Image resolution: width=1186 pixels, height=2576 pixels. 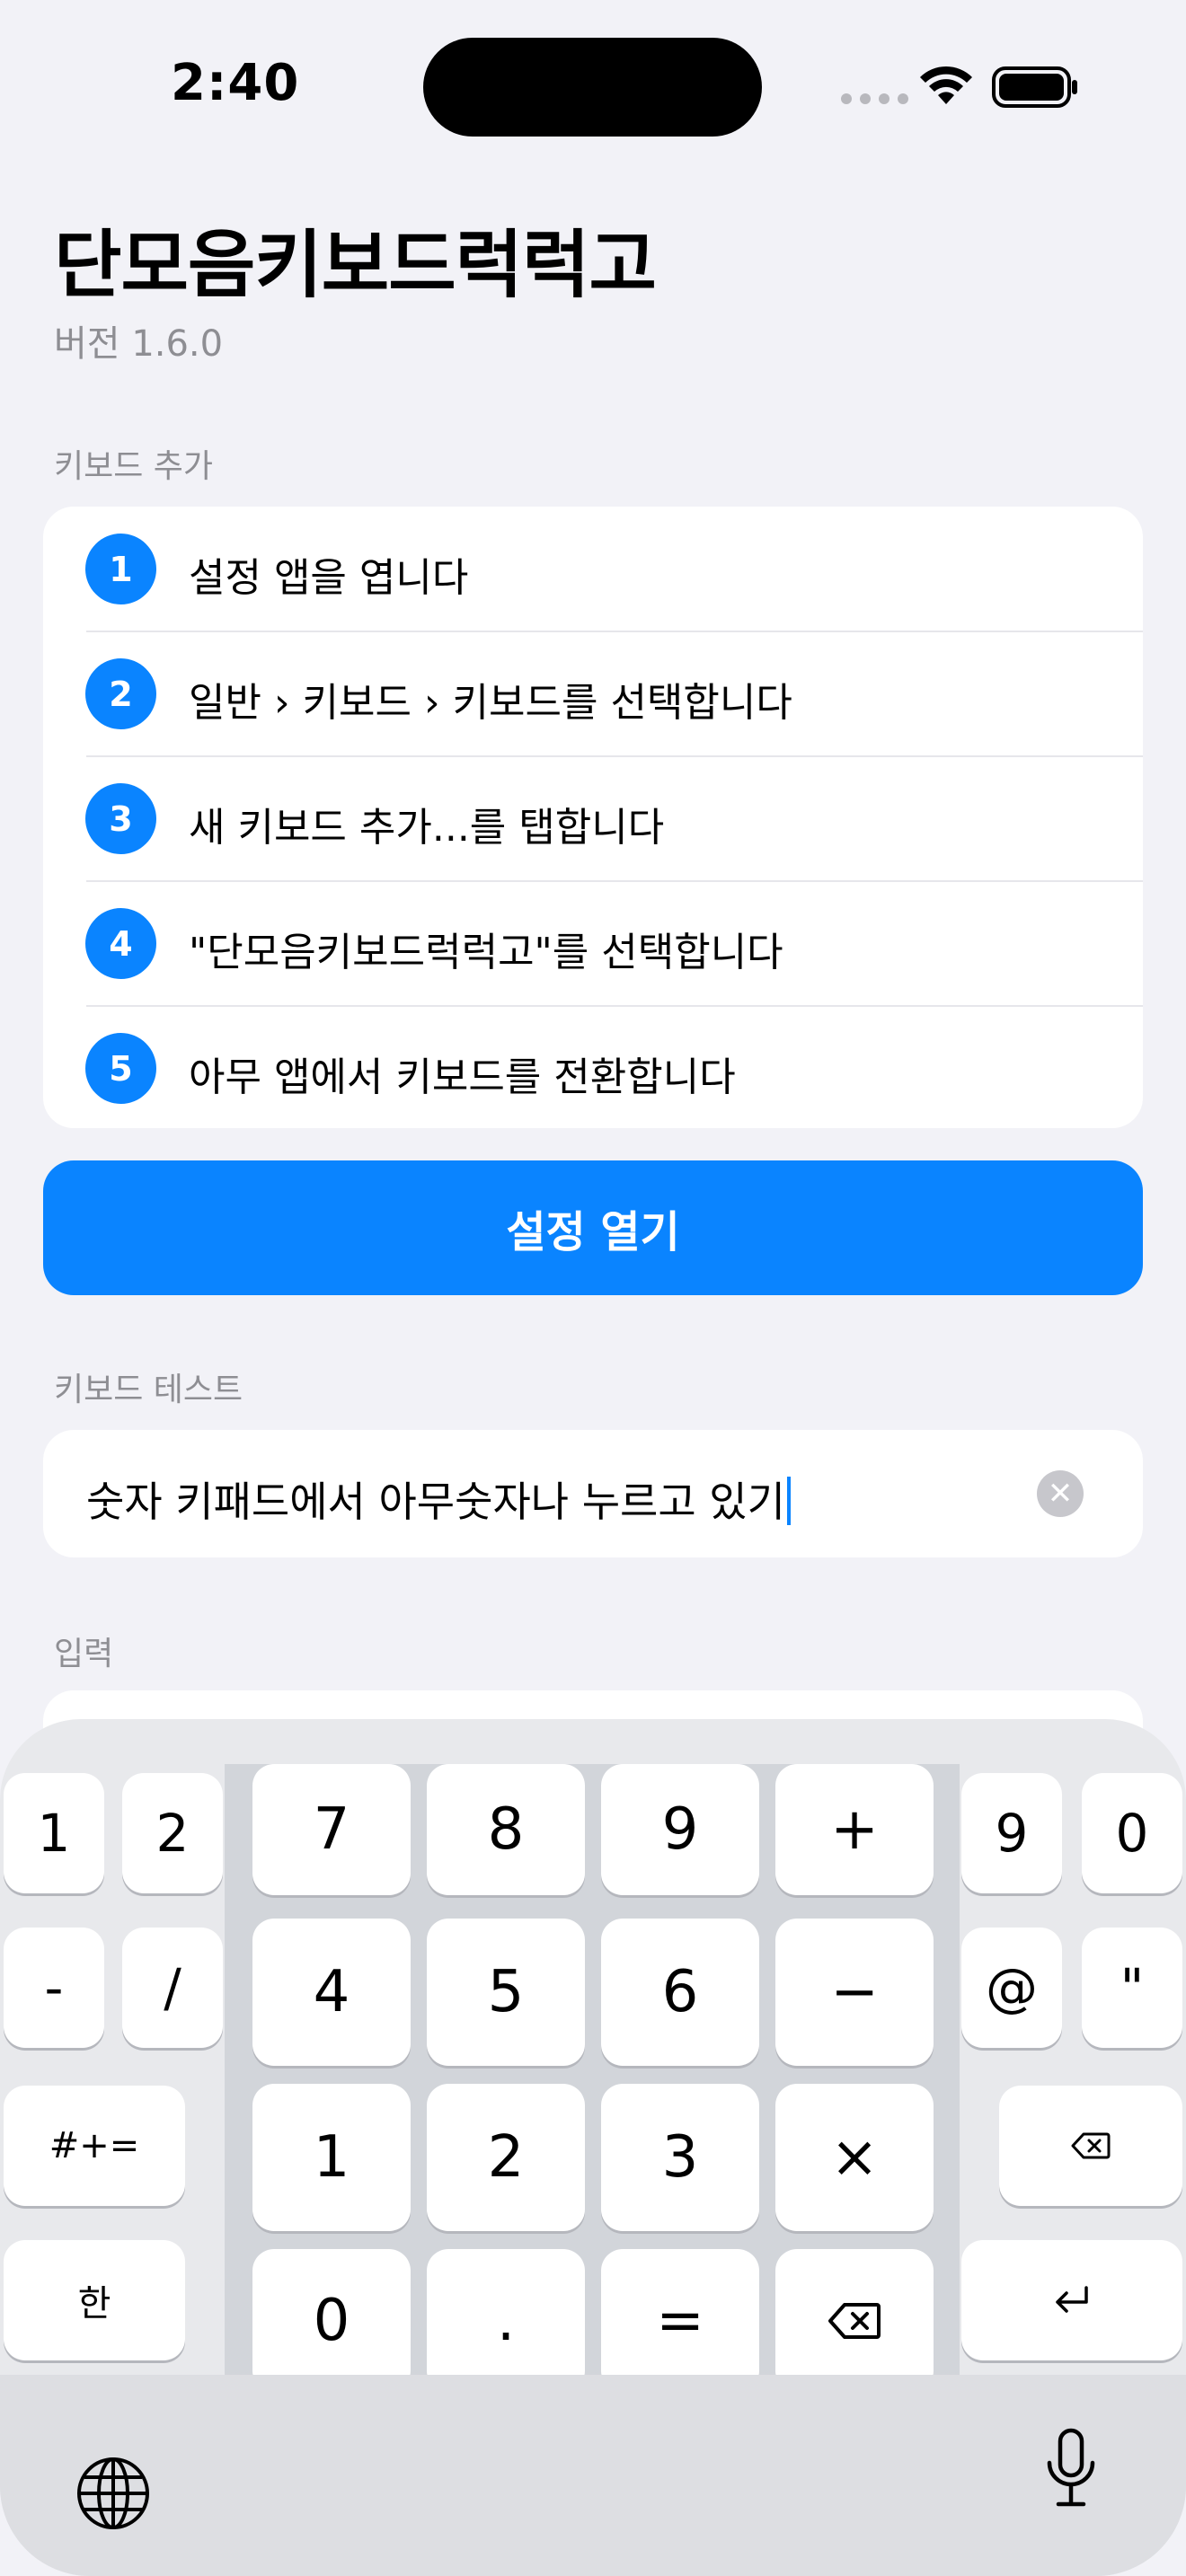 What do you see at coordinates (680, 2157) in the screenshot?
I see `numpad-key-3: 3` at bounding box center [680, 2157].